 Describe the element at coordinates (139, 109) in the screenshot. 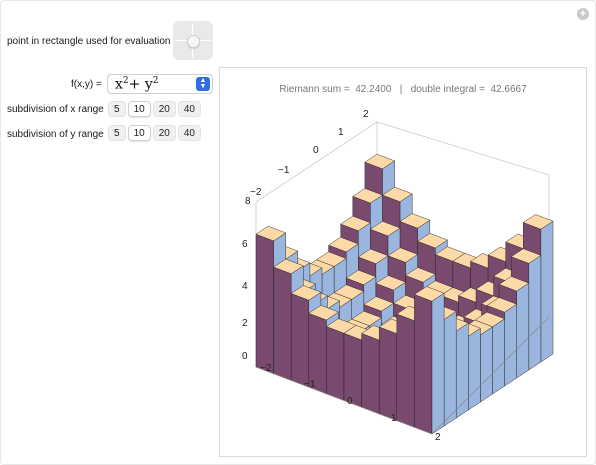

I see `x-option-selected: 10` at that location.